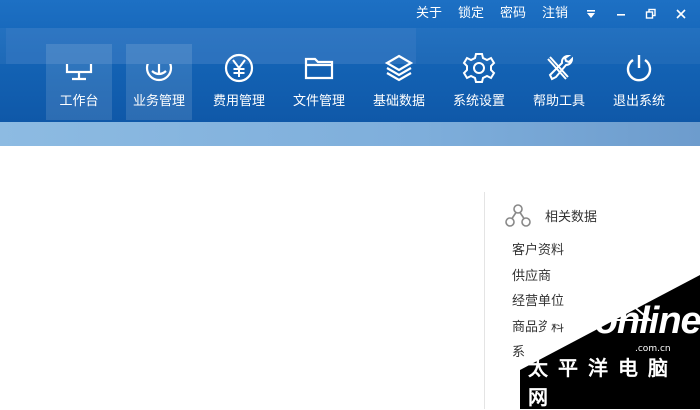 The height and width of the screenshot is (410, 700). What do you see at coordinates (651, 14) in the screenshot?
I see `restore-icon` at bounding box center [651, 14].